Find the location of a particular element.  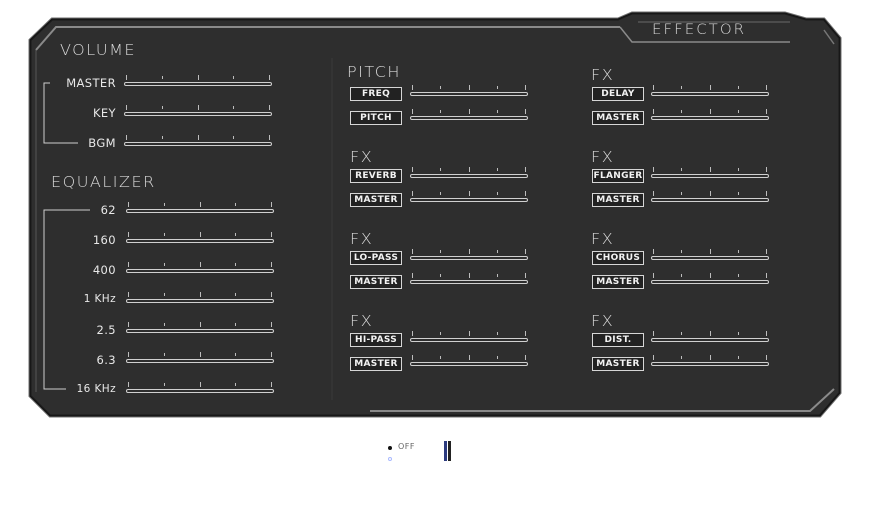

dist-master-slider is located at coordinates (710, 361).